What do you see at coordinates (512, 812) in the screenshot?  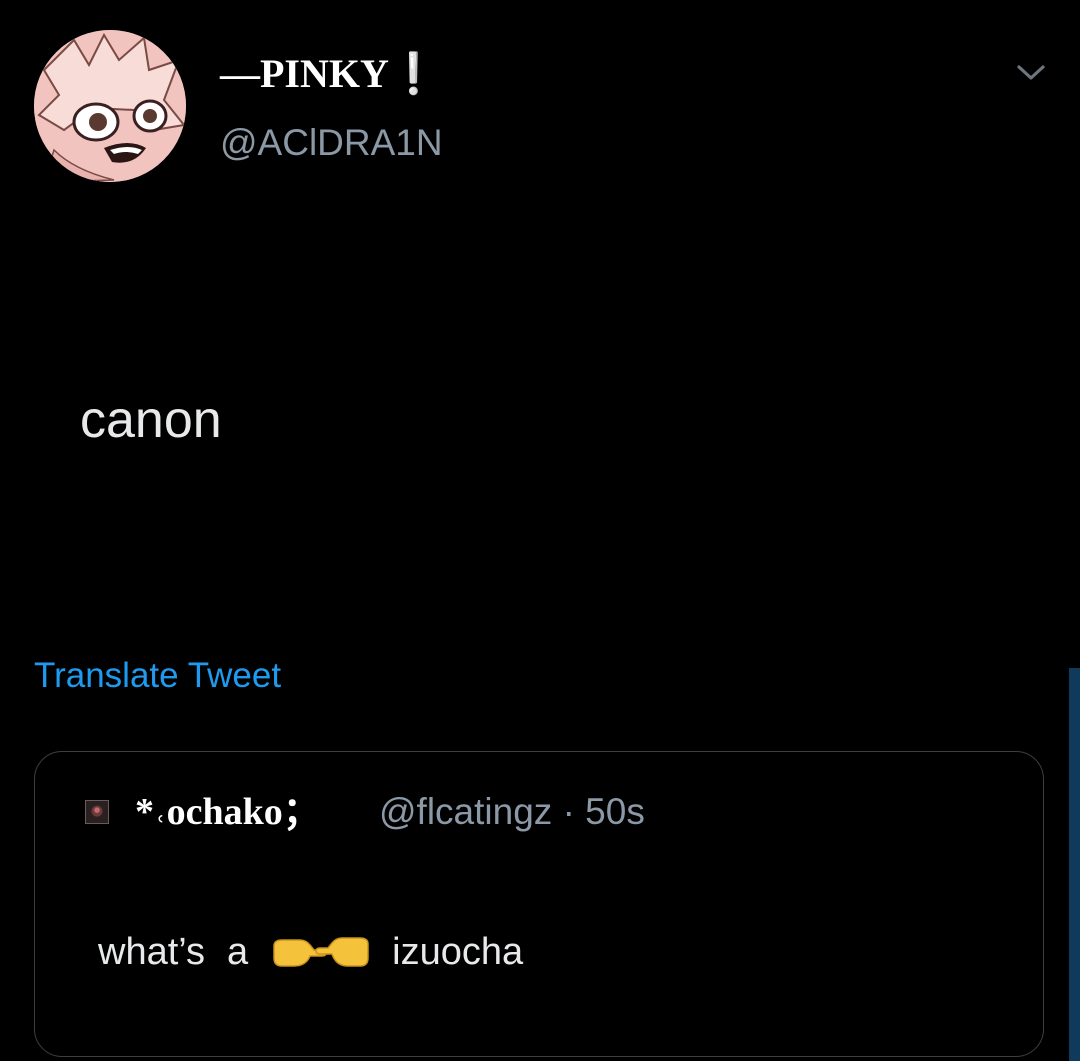 I see `quote-handle-time: @flcatingz · 50s` at bounding box center [512, 812].